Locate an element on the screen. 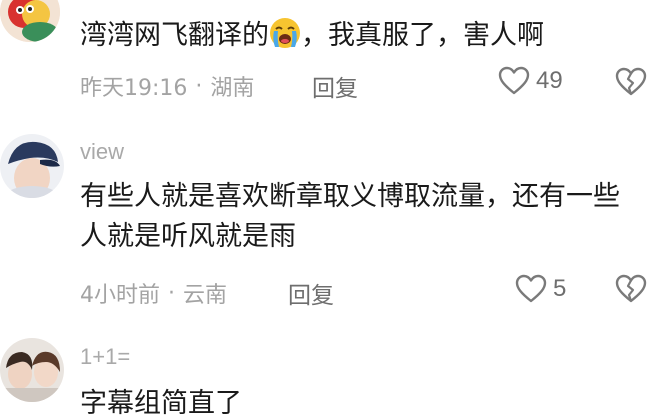 The height and width of the screenshot is (417, 660). like-button: 49 is located at coordinates (530, 81).